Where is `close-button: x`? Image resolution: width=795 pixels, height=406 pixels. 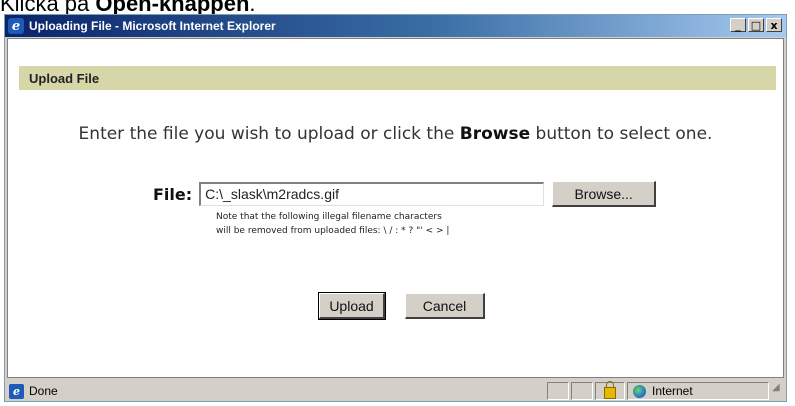 close-button: x is located at coordinates (774, 25).